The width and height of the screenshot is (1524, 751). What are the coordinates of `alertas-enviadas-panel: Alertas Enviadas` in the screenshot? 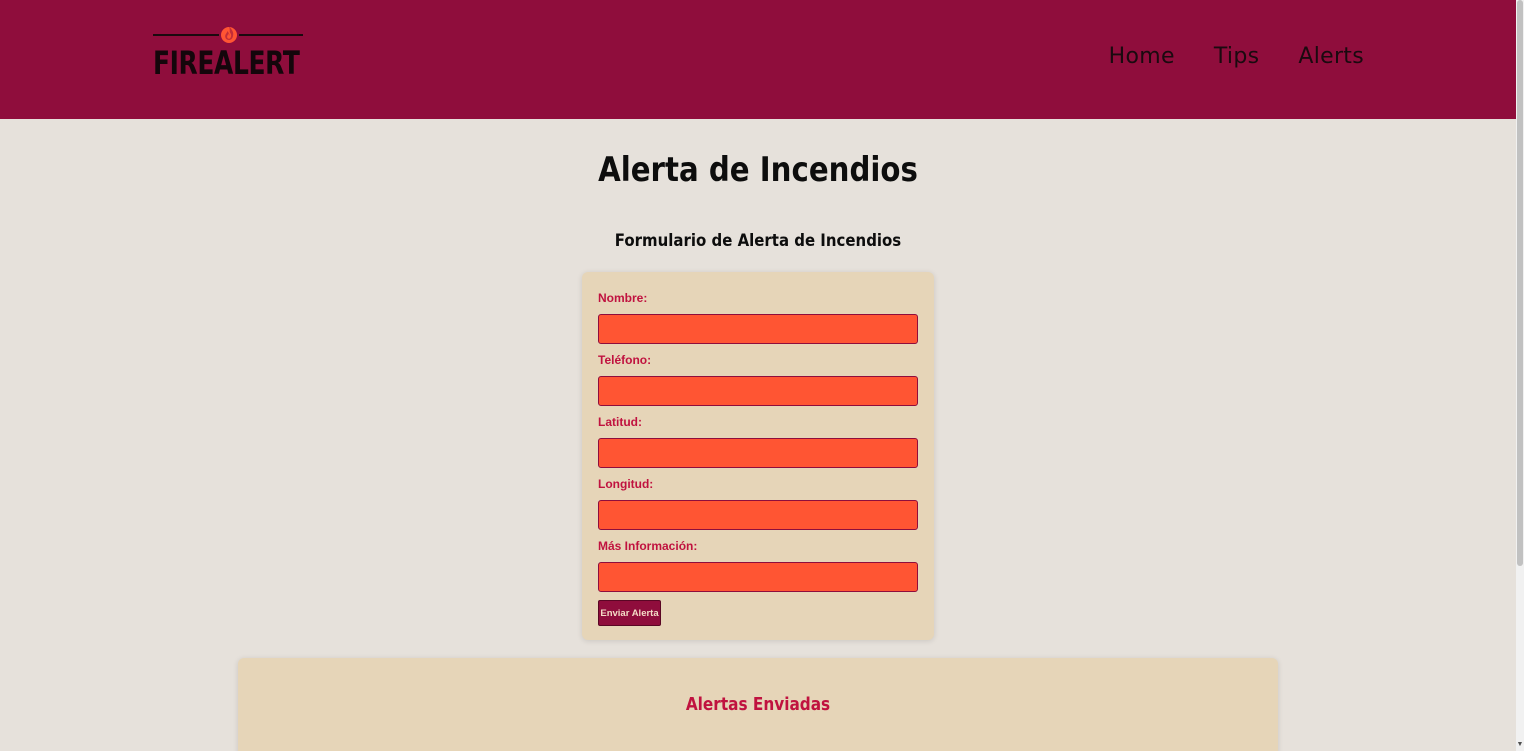 It's located at (758, 704).